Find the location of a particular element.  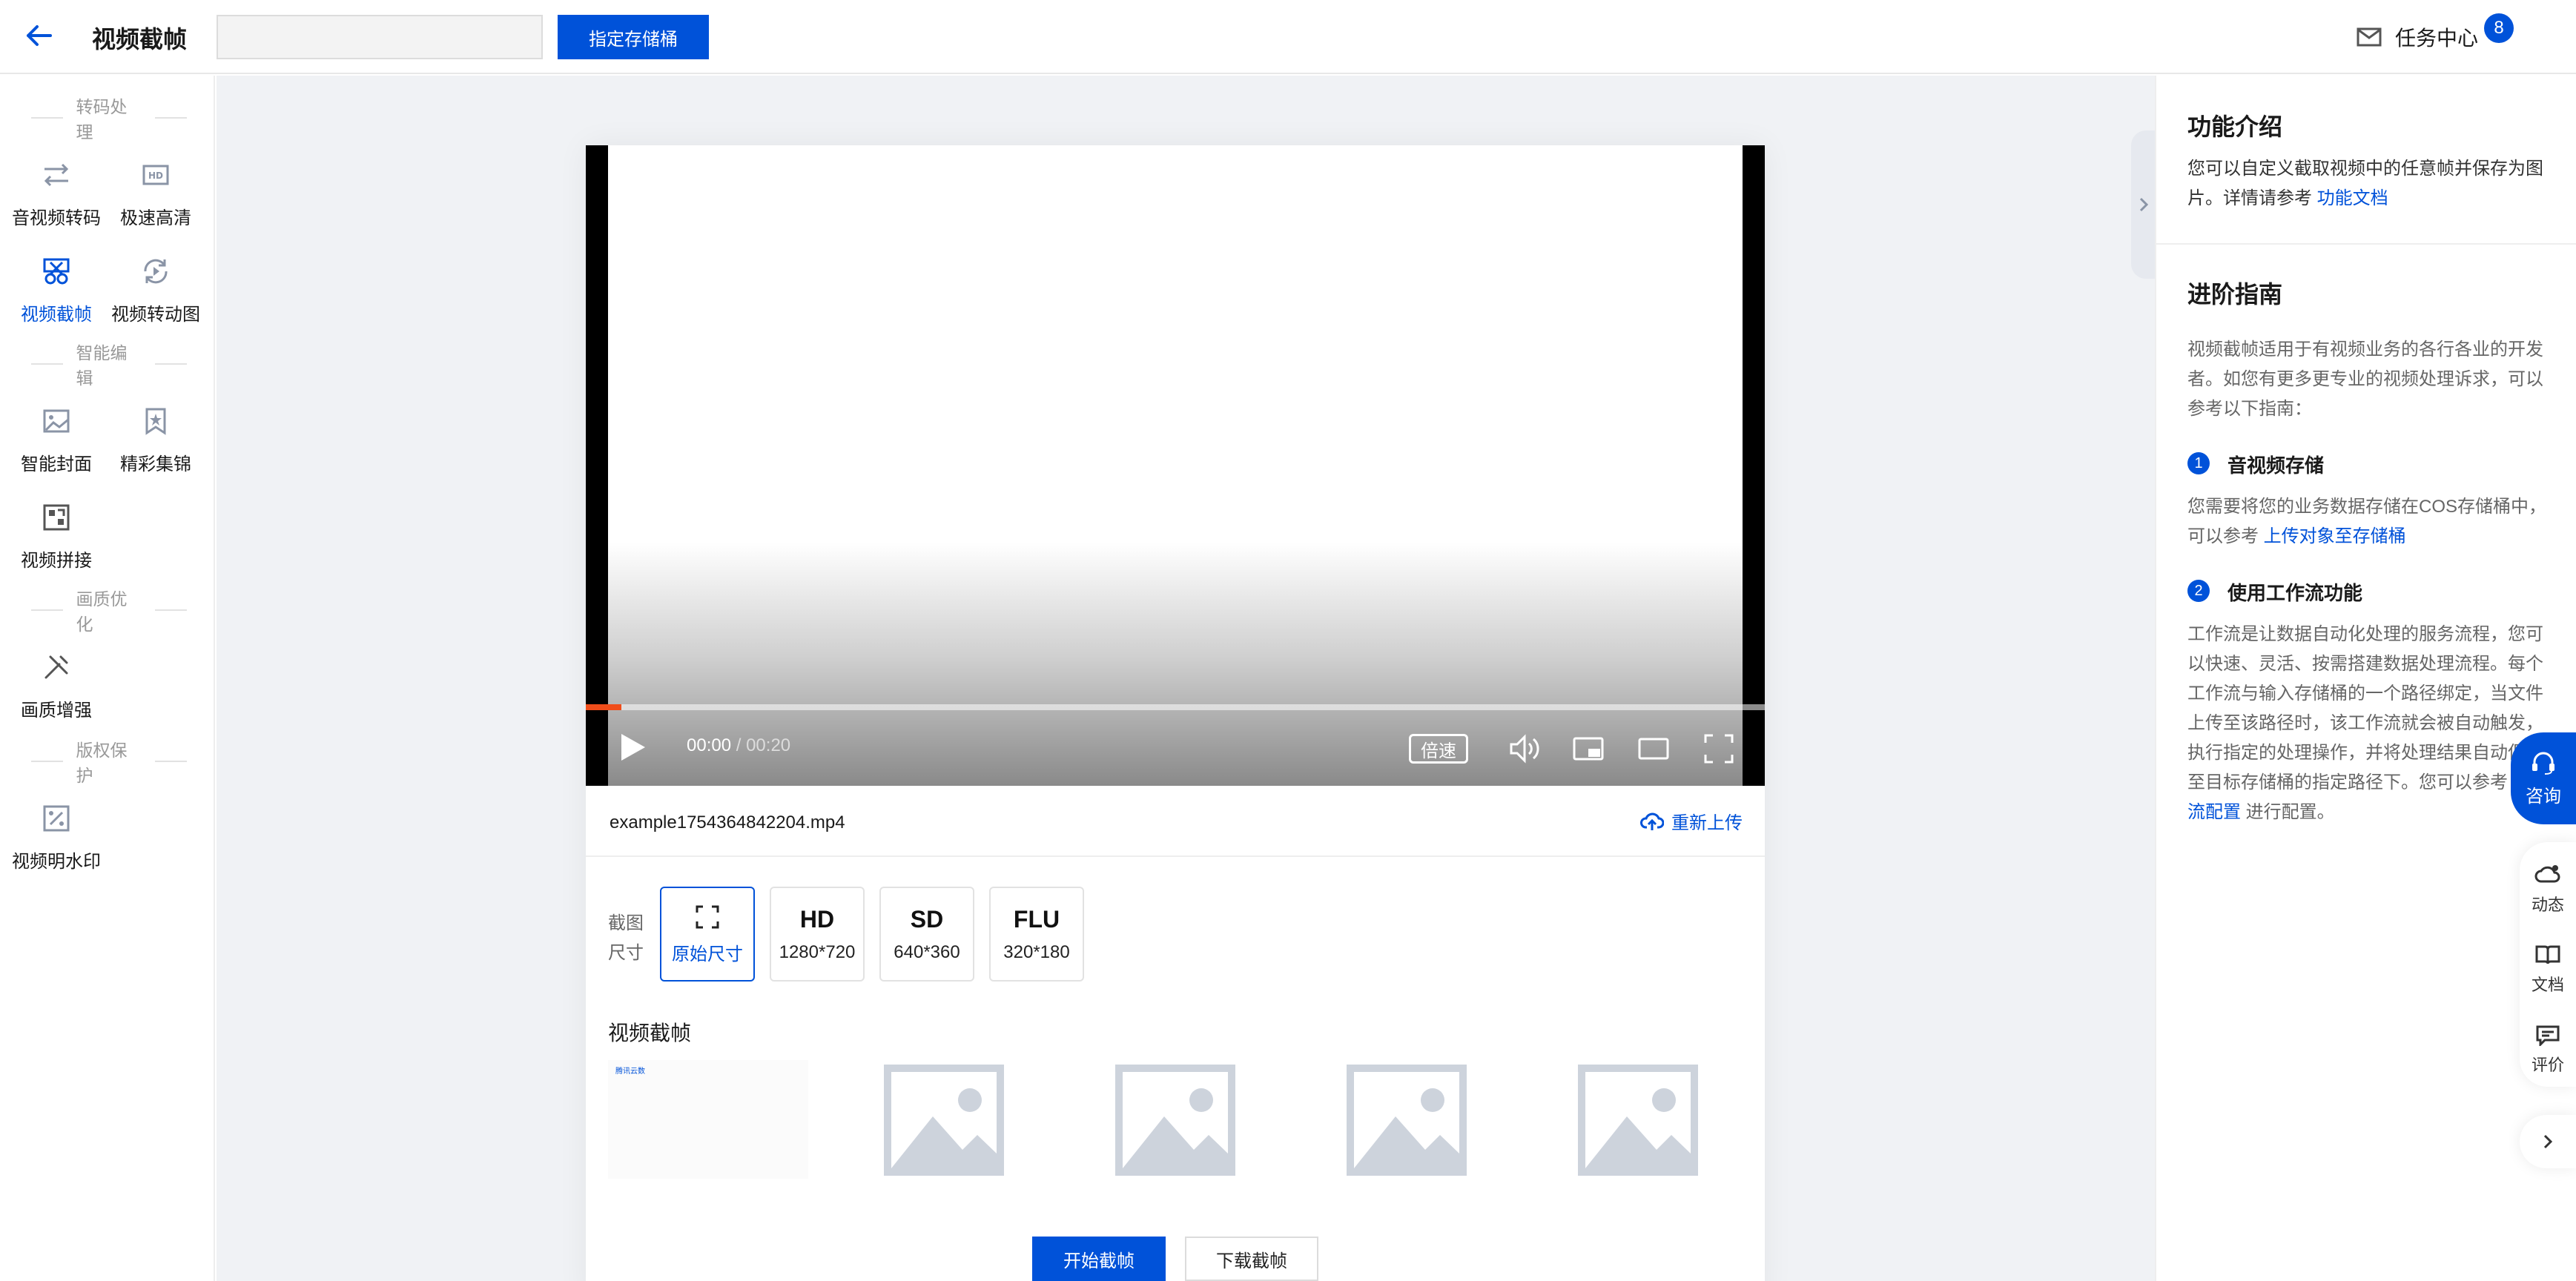

size-option-original: 原始尺寸 is located at coordinates (707, 934).